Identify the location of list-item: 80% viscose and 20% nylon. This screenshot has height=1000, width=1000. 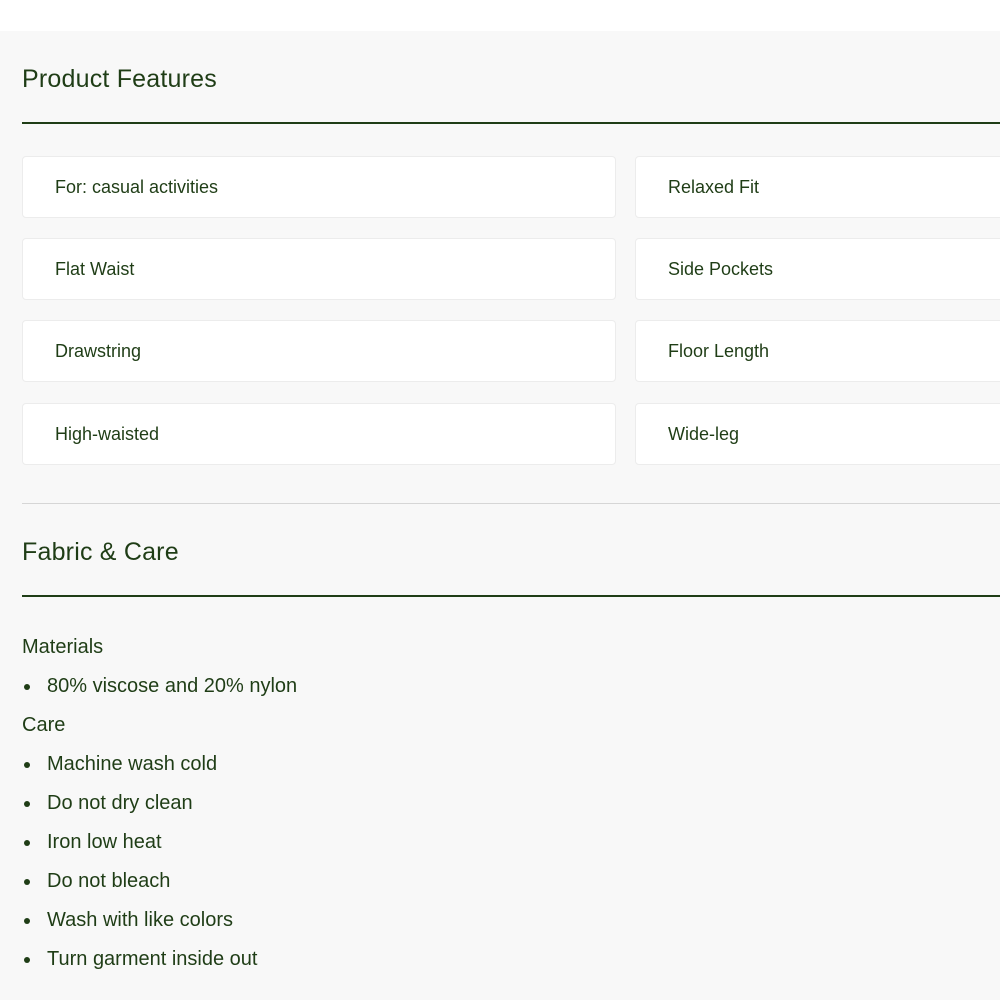
(472, 686).